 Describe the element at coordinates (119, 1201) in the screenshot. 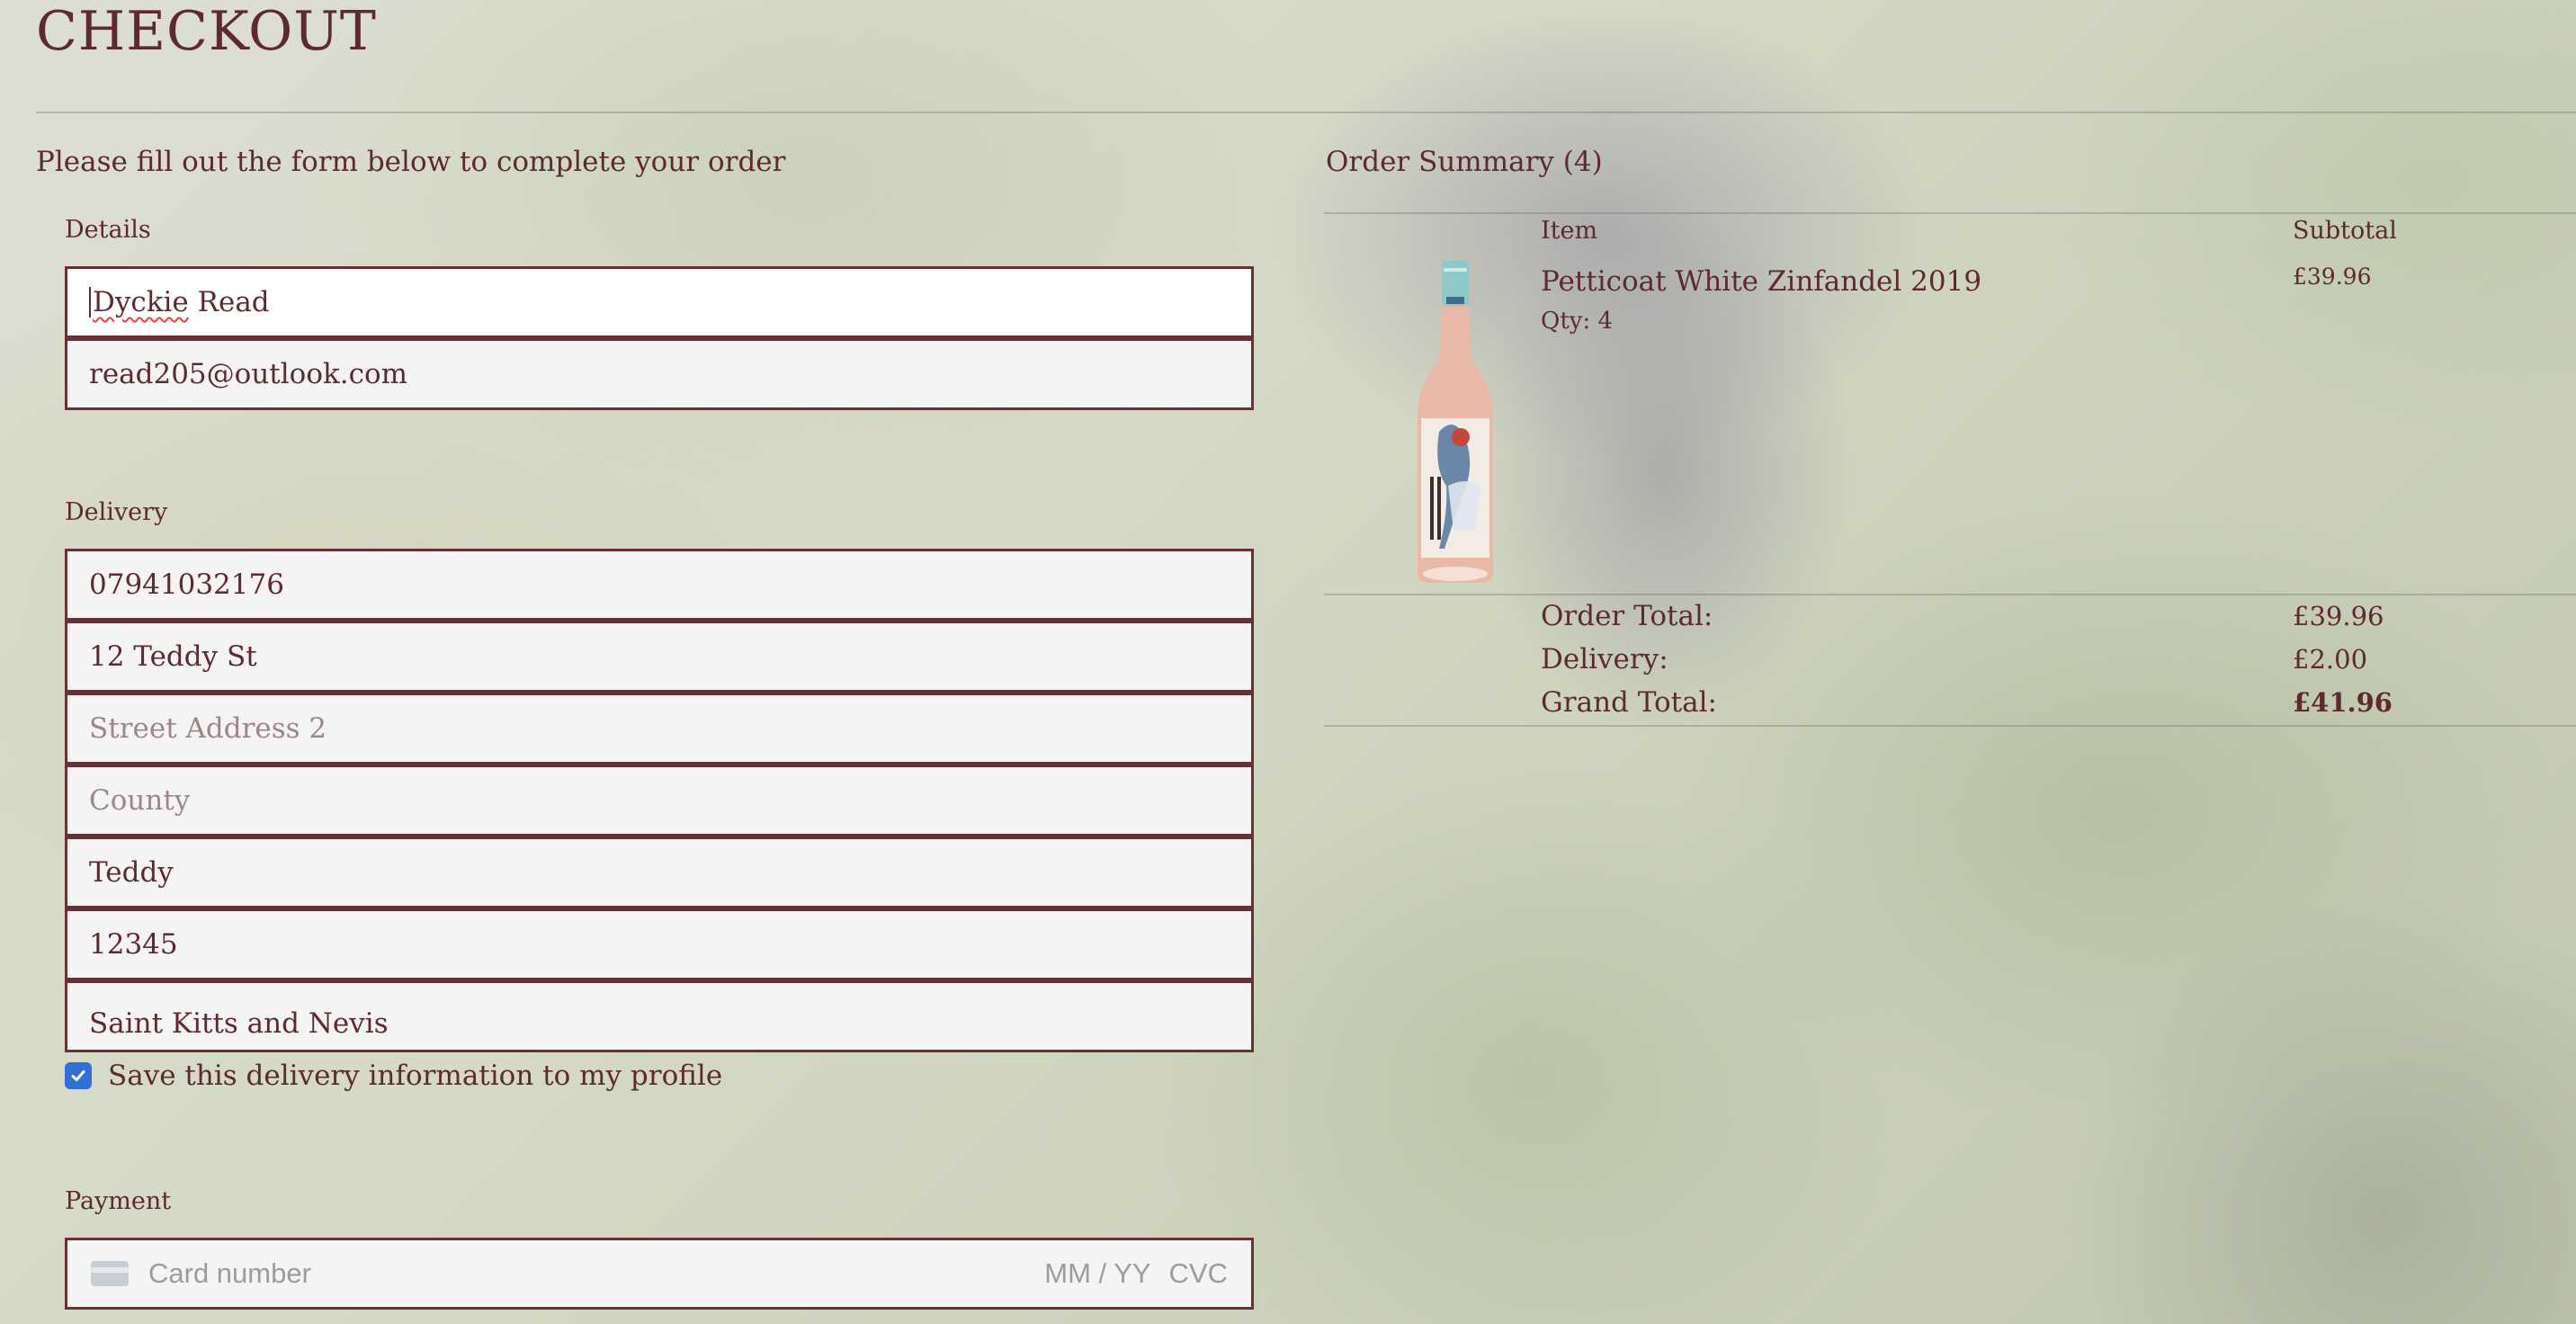

I see `payment-label: Payment` at that location.